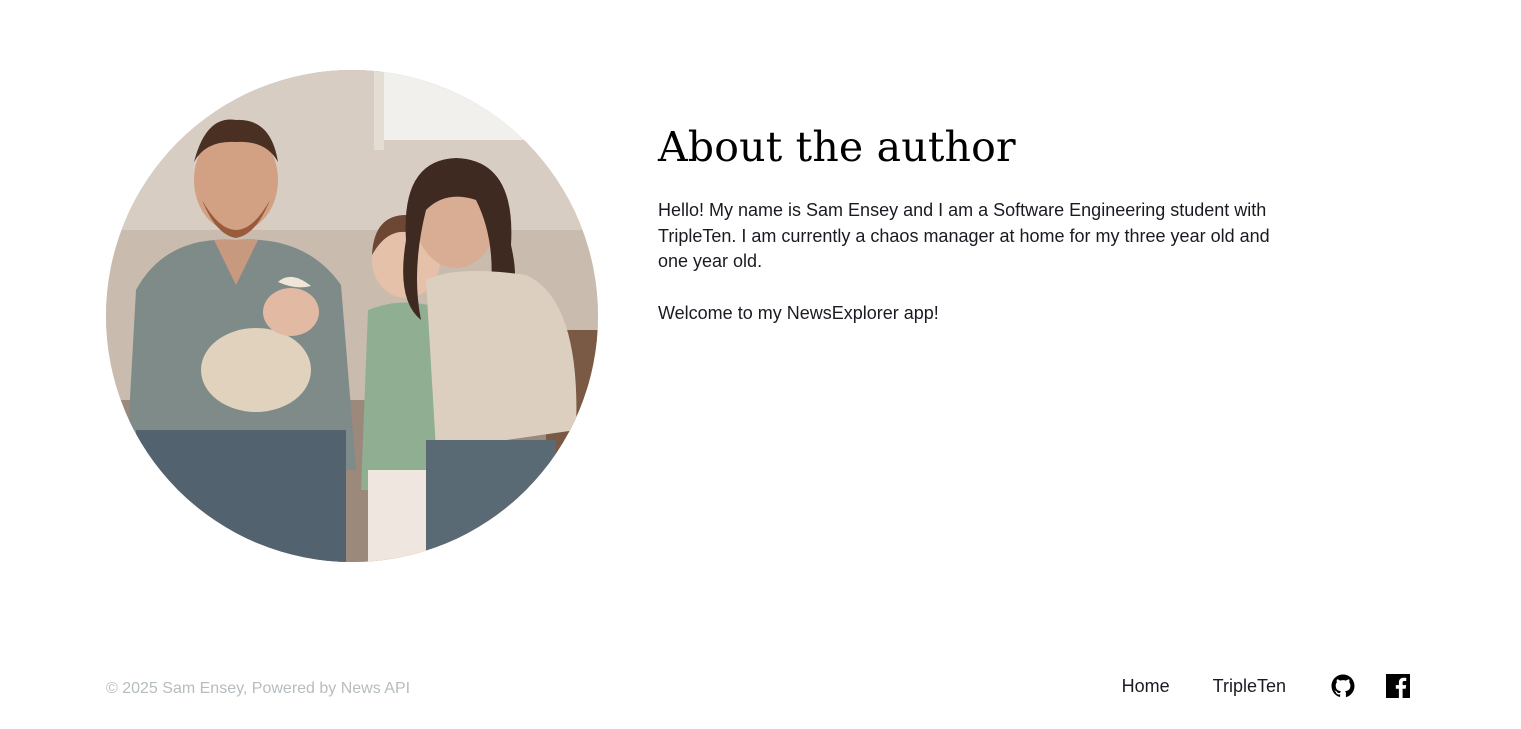 This screenshot has height=729, width=1521. What do you see at coordinates (798, 312) in the screenshot?
I see `about-paragraph-welcome: Welcome to my NewsExplorer app!` at bounding box center [798, 312].